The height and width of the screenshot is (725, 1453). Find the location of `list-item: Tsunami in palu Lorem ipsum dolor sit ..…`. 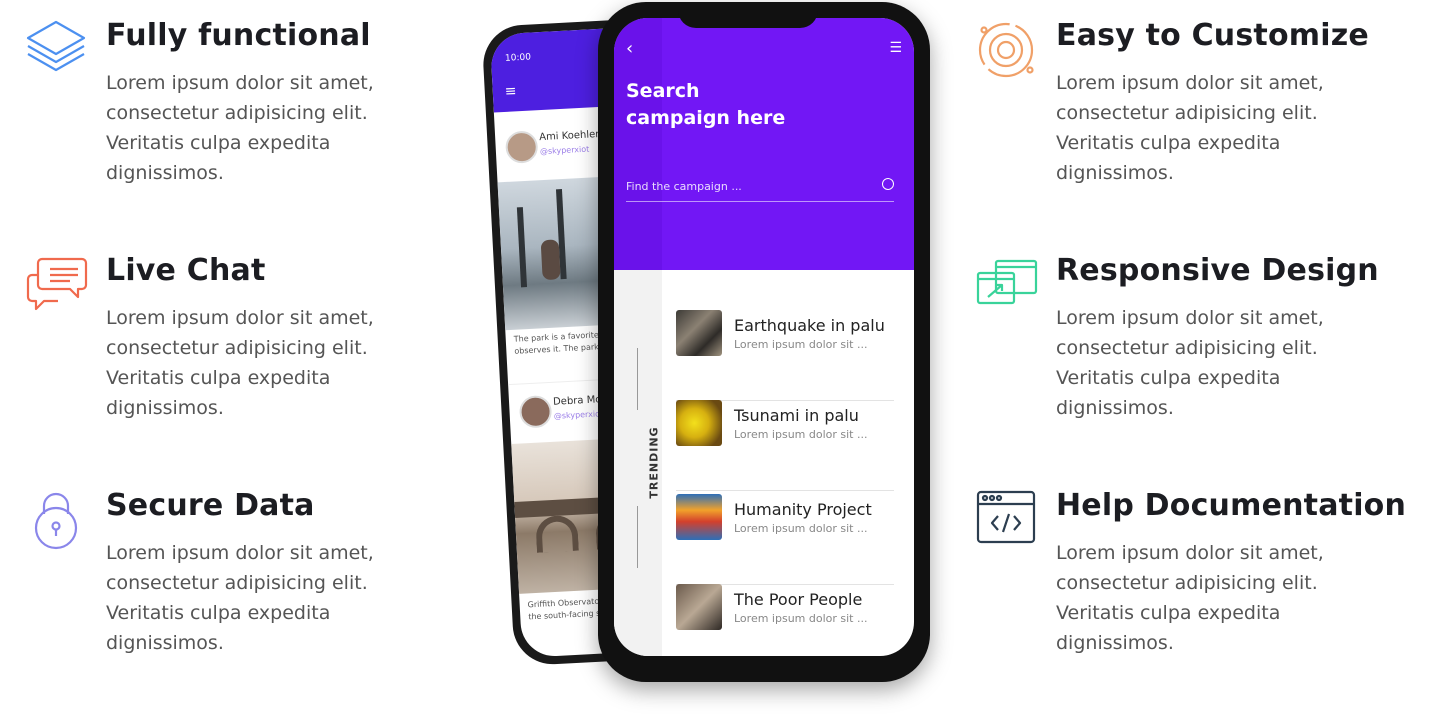

list-item: Tsunami in palu Lorem ipsum dolor sit ..… is located at coordinates (785, 445).